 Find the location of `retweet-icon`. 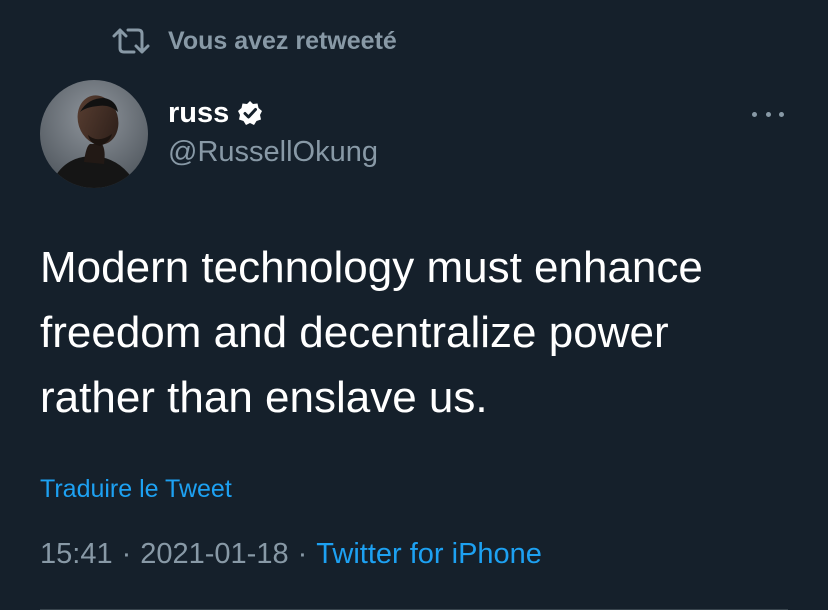

retweet-icon is located at coordinates (131, 41).